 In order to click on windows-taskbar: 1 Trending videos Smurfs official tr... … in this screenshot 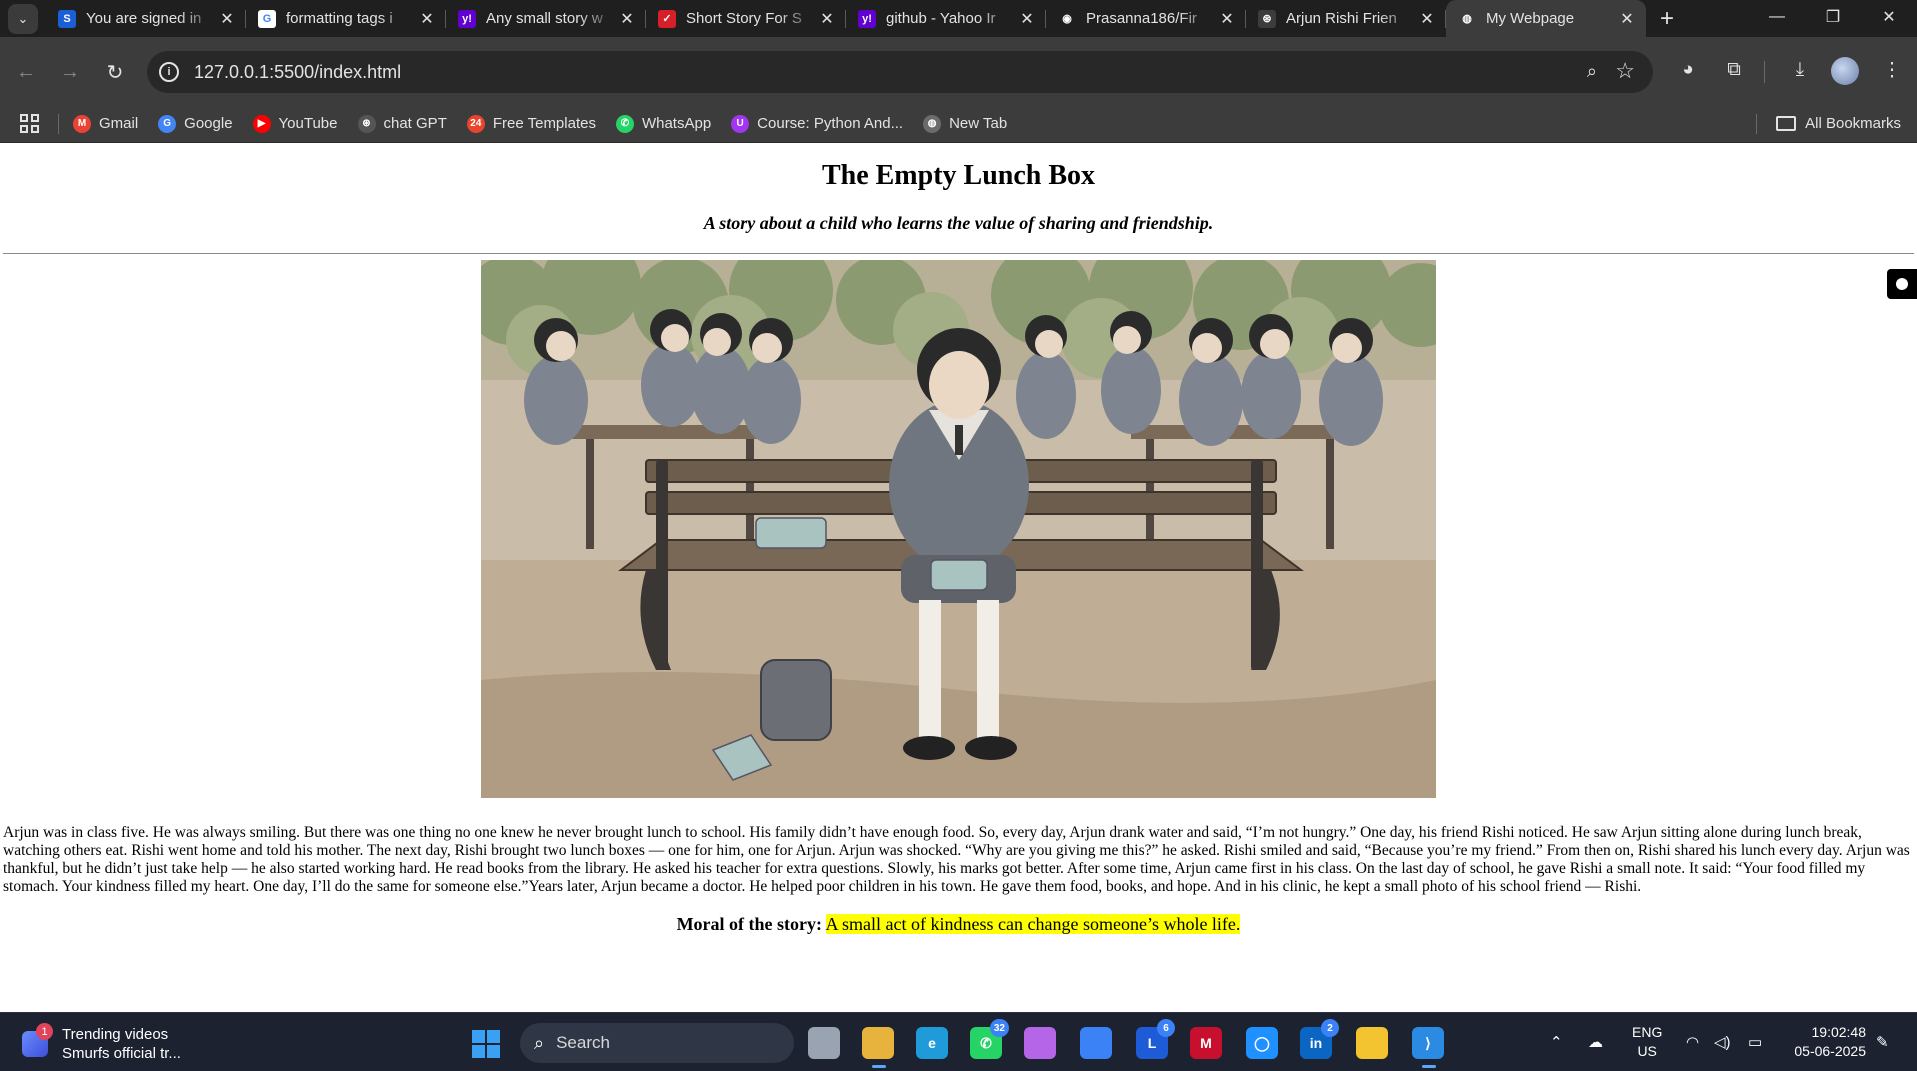, I will do `click(958, 1041)`.